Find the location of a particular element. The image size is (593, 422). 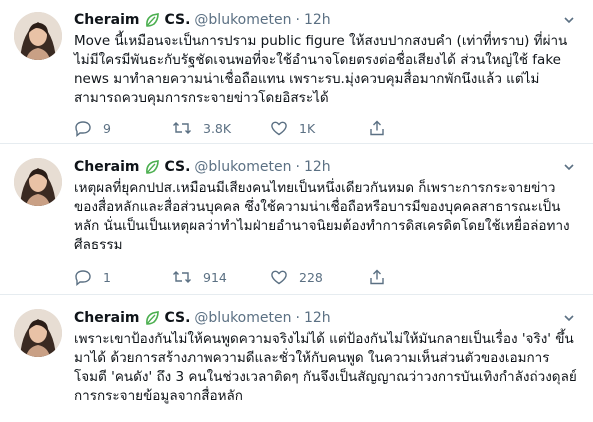

retweet-button: 3.8K is located at coordinates (221, 128).